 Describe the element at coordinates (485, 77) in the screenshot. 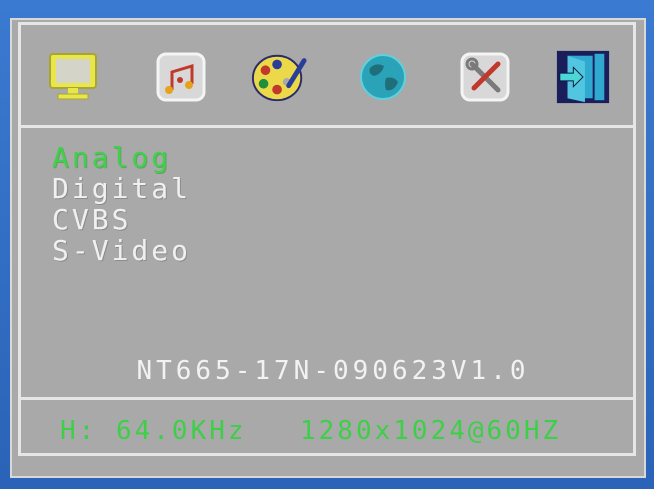

I see `tools-icon` at that location.